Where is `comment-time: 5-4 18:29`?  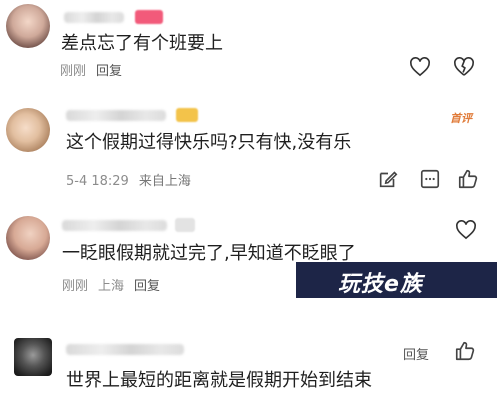 comment-time: 5-4 18:29 is located at coordinates (97, 181).